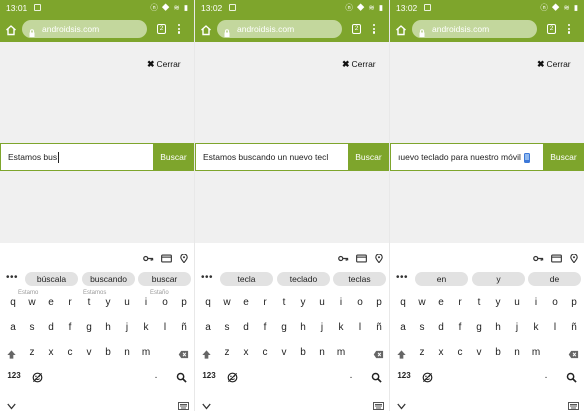  I want to click on key-w: w, so click(32, 303).